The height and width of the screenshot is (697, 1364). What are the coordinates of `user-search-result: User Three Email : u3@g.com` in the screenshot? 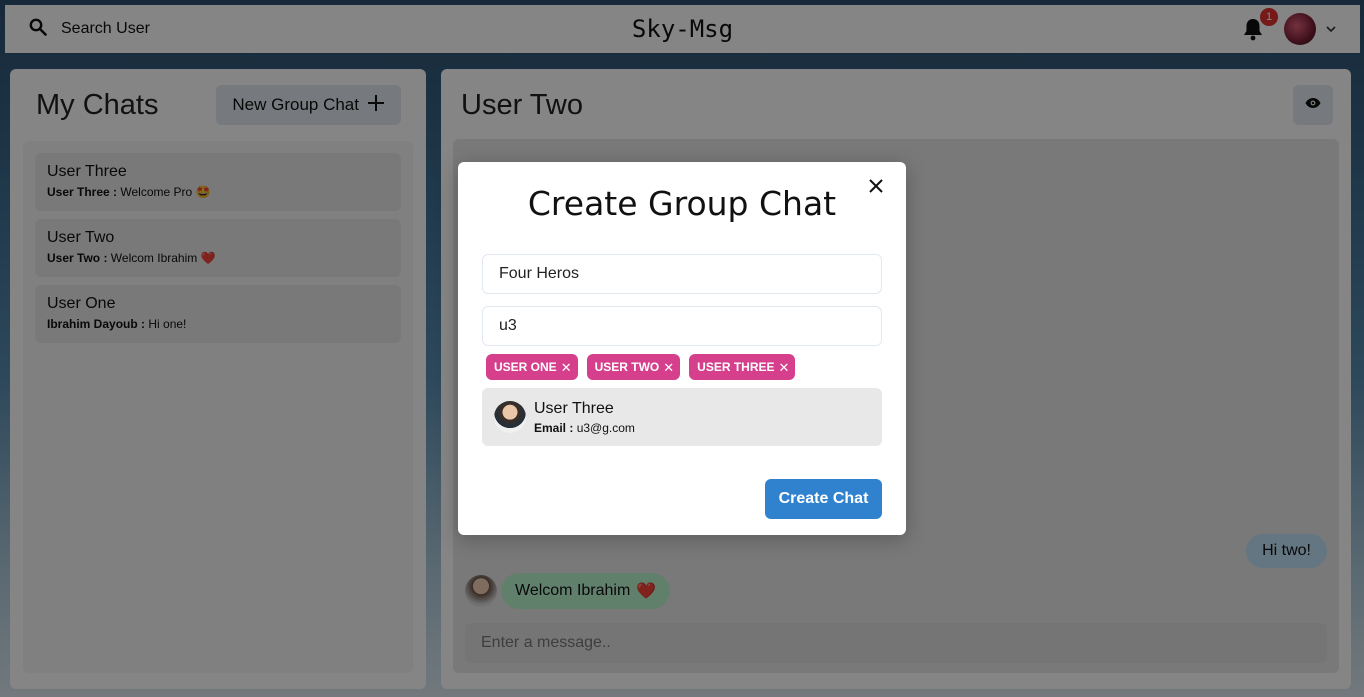 It's located at (682, 417).